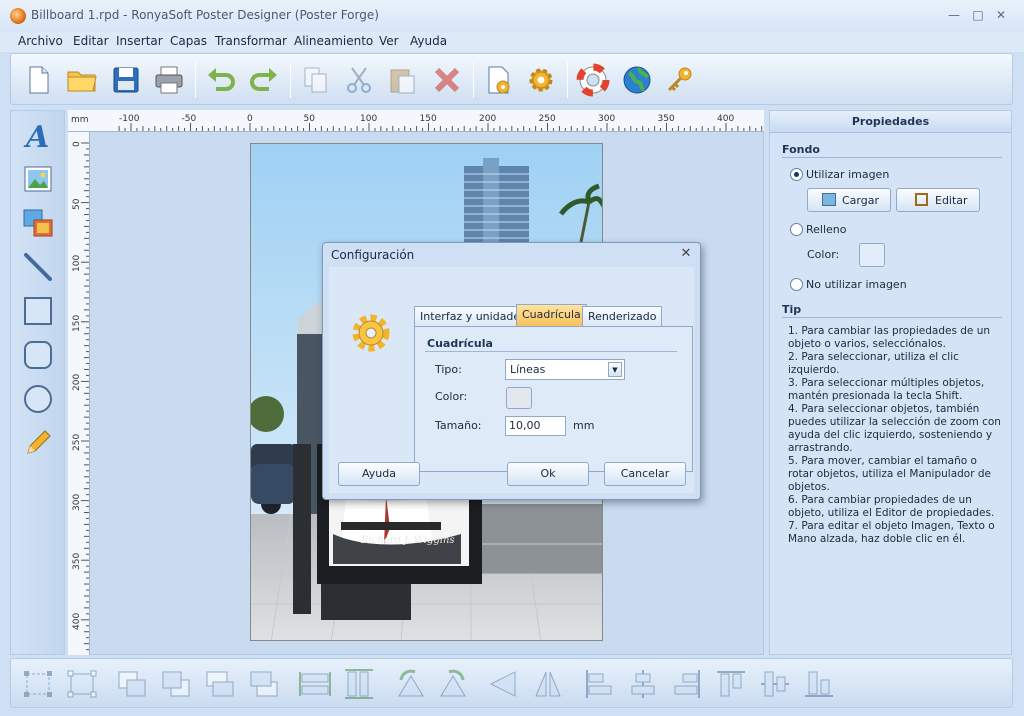 The width and height of the screenshot is (1024, 716). I want to click on tab-cuadricula: Cuadrícula, so click(551, 315).